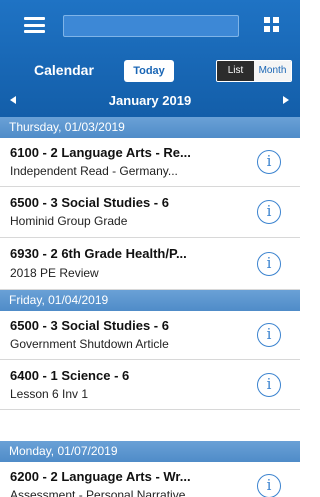 Image resolution: width=320 pixels, height=497 pixels. I want to click on assignment-subtitle: Government Shutdown Article, so click(89, 344).